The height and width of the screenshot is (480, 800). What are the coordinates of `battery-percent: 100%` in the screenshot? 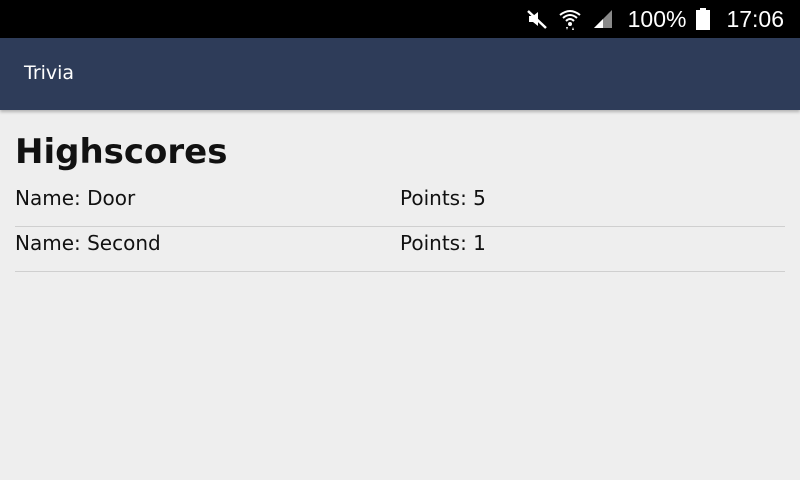 It's located at (657, 18).